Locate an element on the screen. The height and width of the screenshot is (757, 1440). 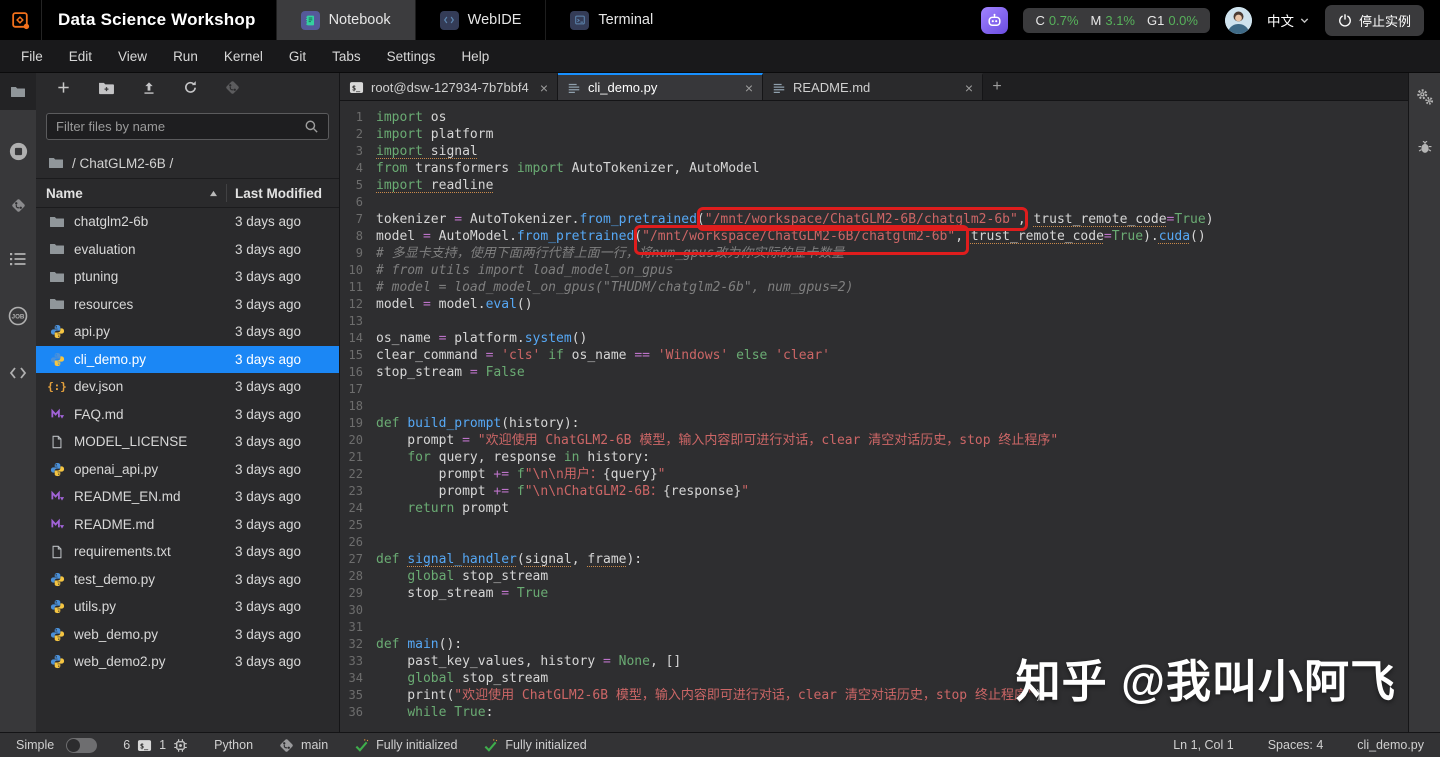
menu-tabs: Tabs is located at coordinates (346, 56).